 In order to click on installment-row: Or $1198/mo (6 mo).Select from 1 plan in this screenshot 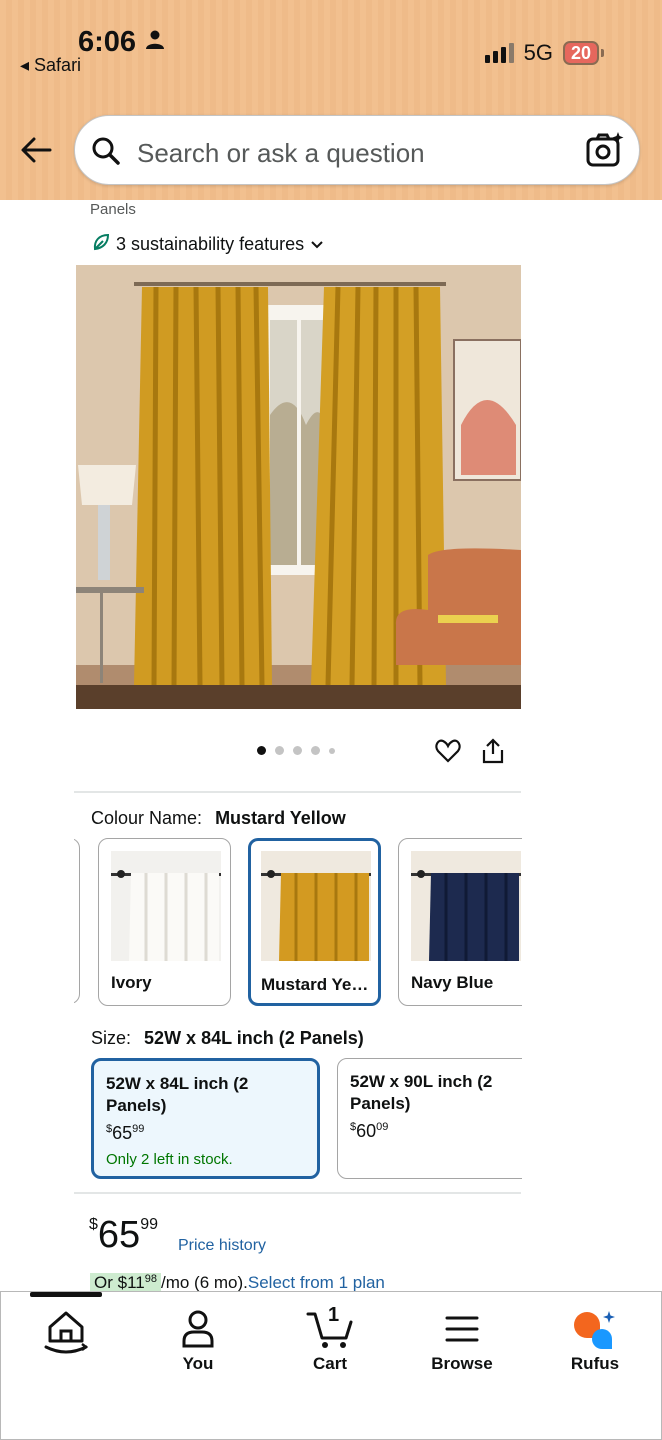, I will do `click(237, 1283)`.